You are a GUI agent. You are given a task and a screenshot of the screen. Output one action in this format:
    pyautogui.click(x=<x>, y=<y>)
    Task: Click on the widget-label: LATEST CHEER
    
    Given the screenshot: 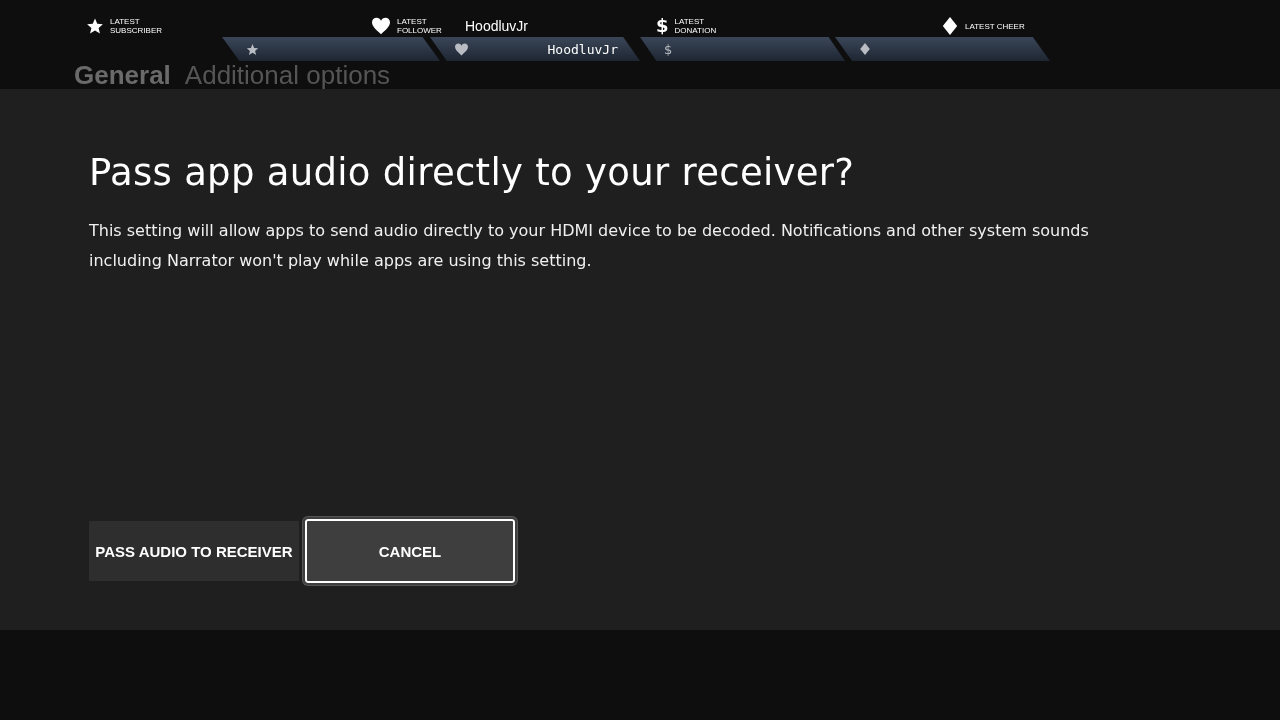 What is the action you would take?
    pyautogui.click(x=995, y=26)
    